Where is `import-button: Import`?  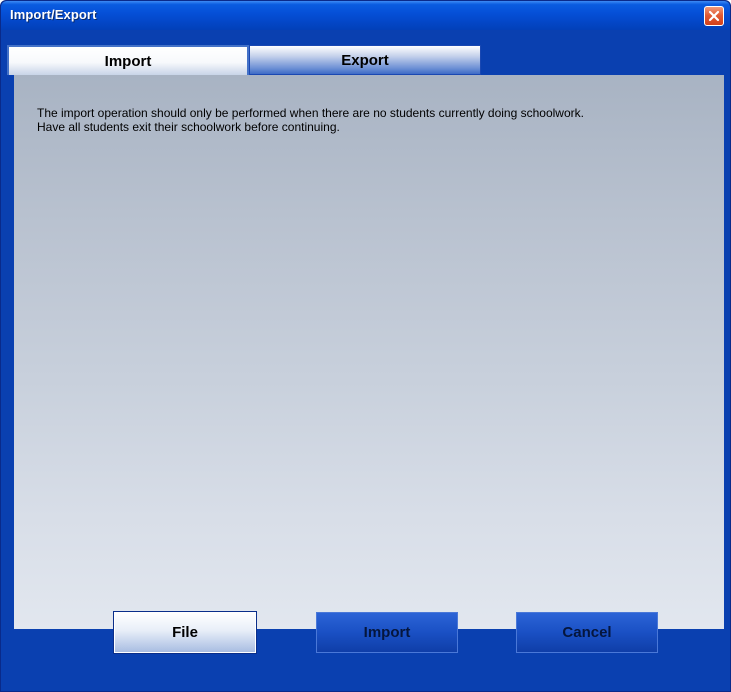
import-button: Import is located at coordinates (387, 632).